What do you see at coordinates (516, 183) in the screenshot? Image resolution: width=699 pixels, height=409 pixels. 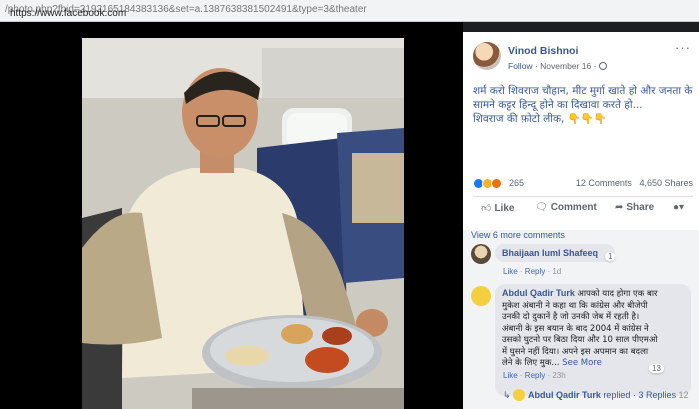 I see `reaction-count: 265` at bounding box center [516, 183].